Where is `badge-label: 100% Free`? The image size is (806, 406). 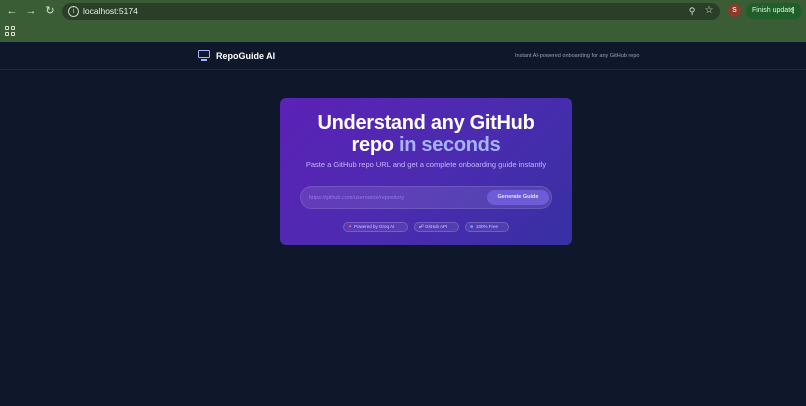 badge-label: 100% Free is located at coordinates (487, 226).